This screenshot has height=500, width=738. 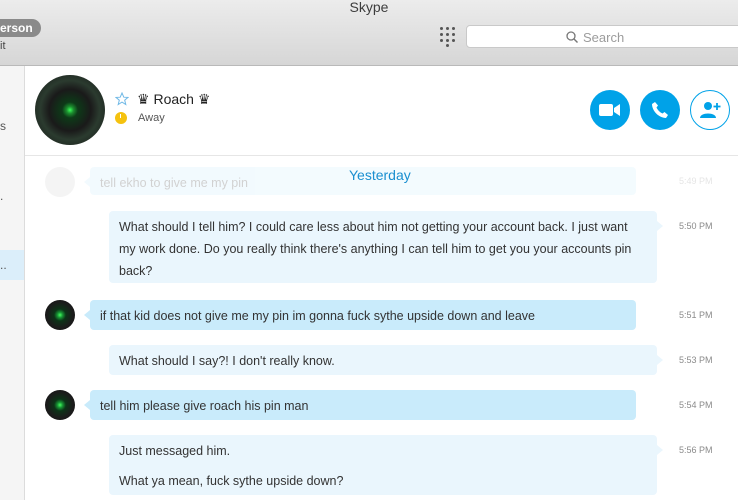 I want to click on message-time: 5:49 PM, so click(x=696, y=181).